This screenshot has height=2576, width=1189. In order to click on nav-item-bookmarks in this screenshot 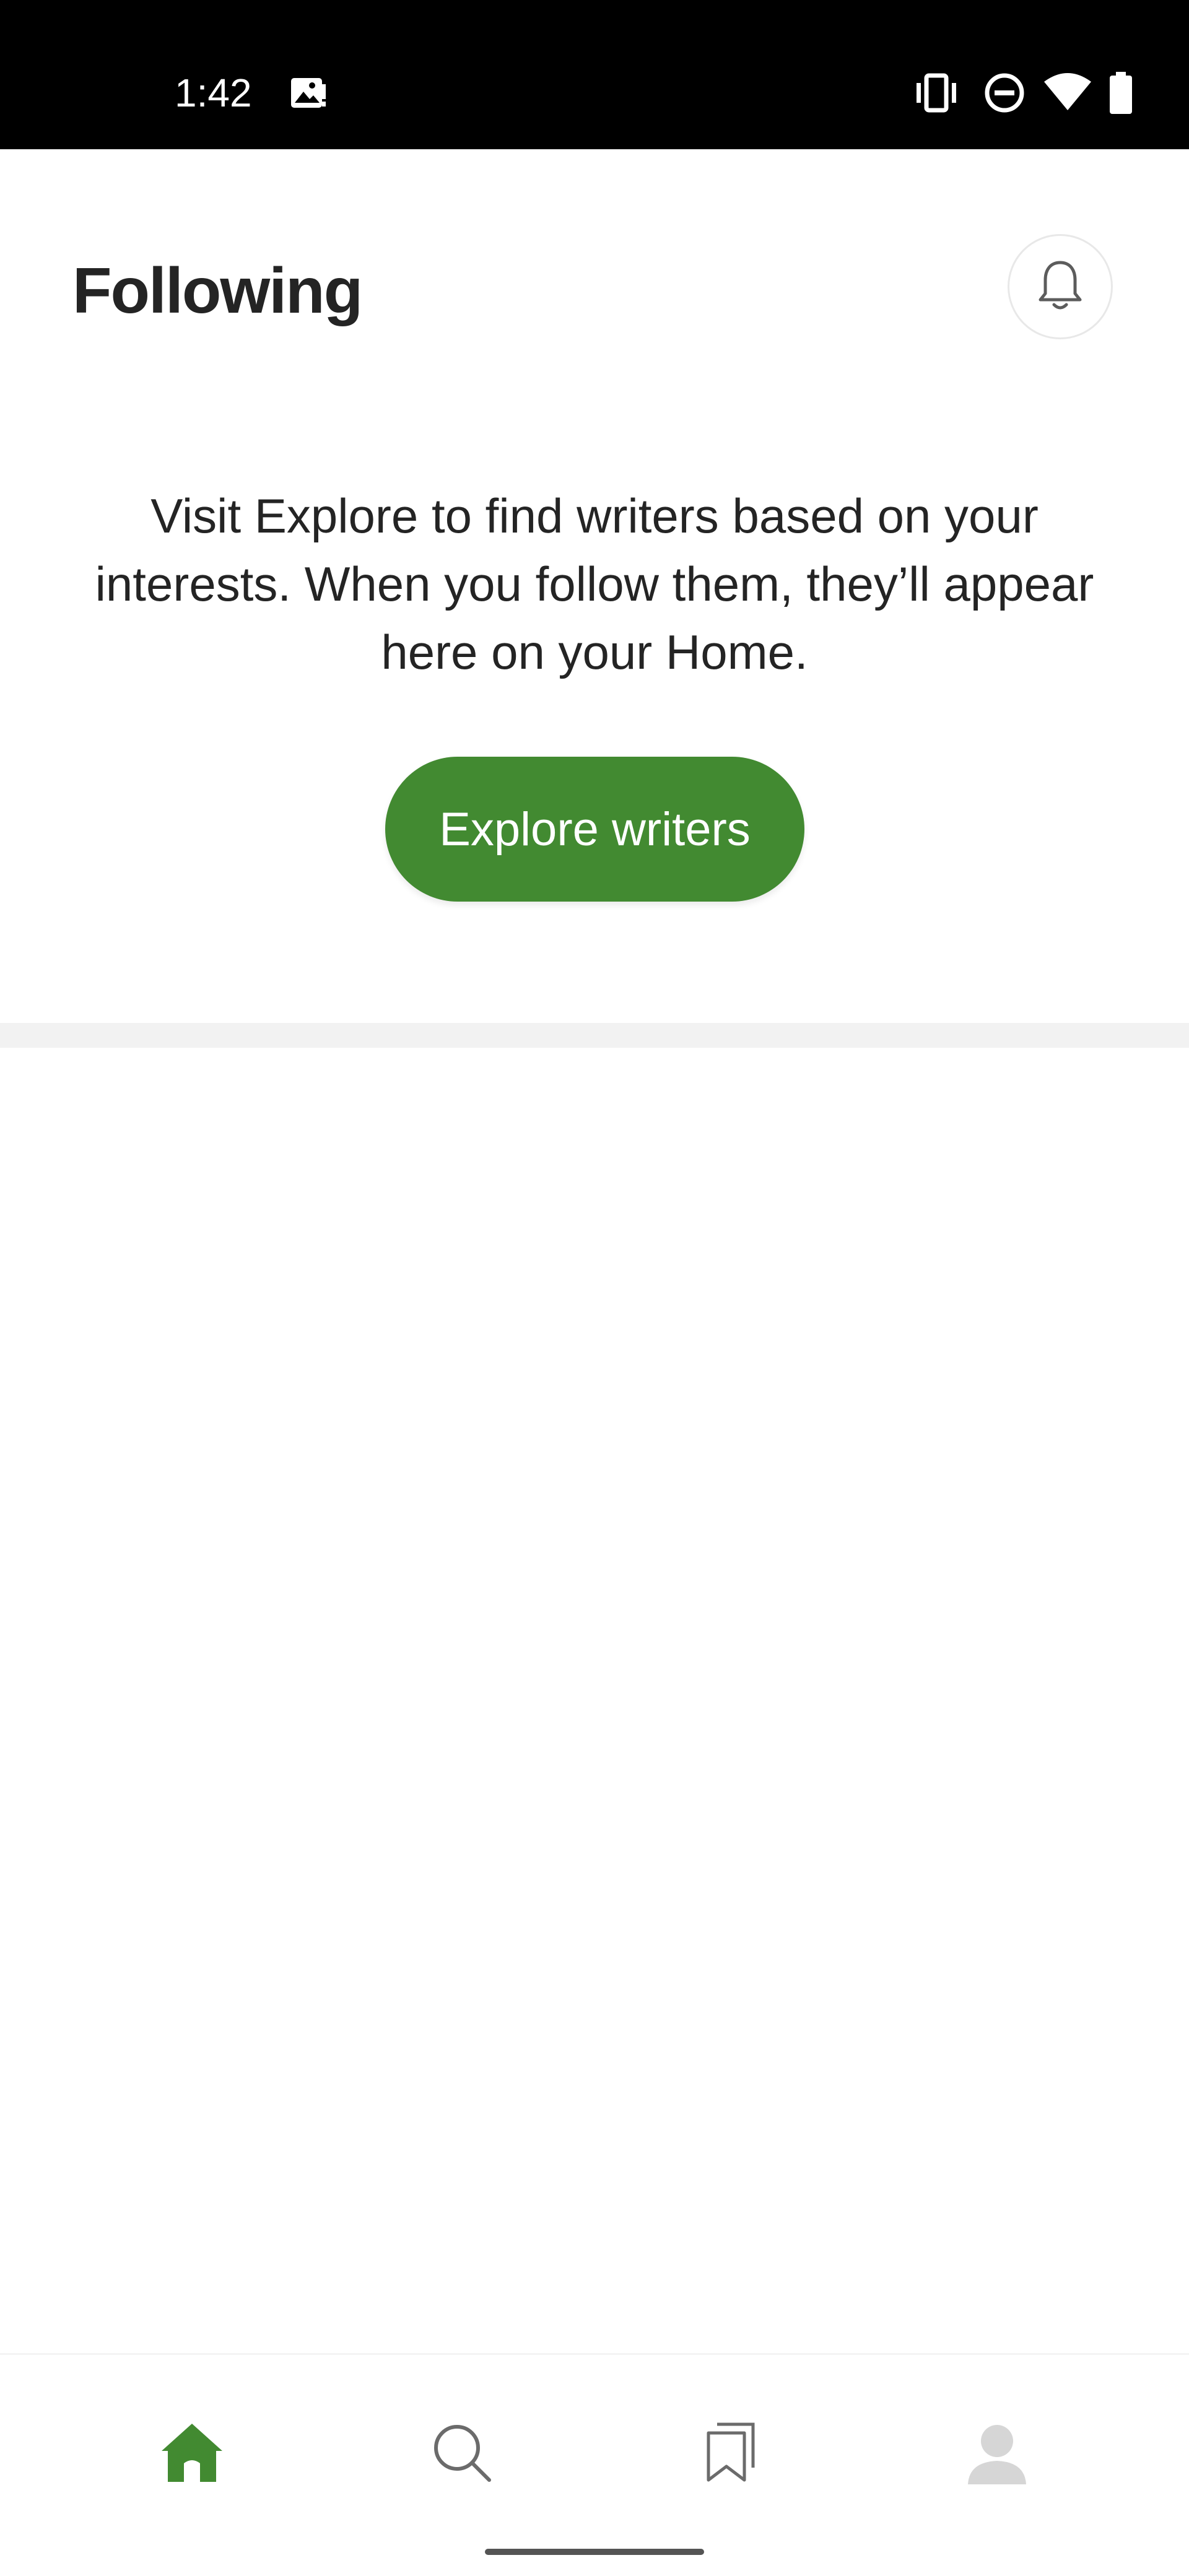, I will do `click(730, 2454)`.